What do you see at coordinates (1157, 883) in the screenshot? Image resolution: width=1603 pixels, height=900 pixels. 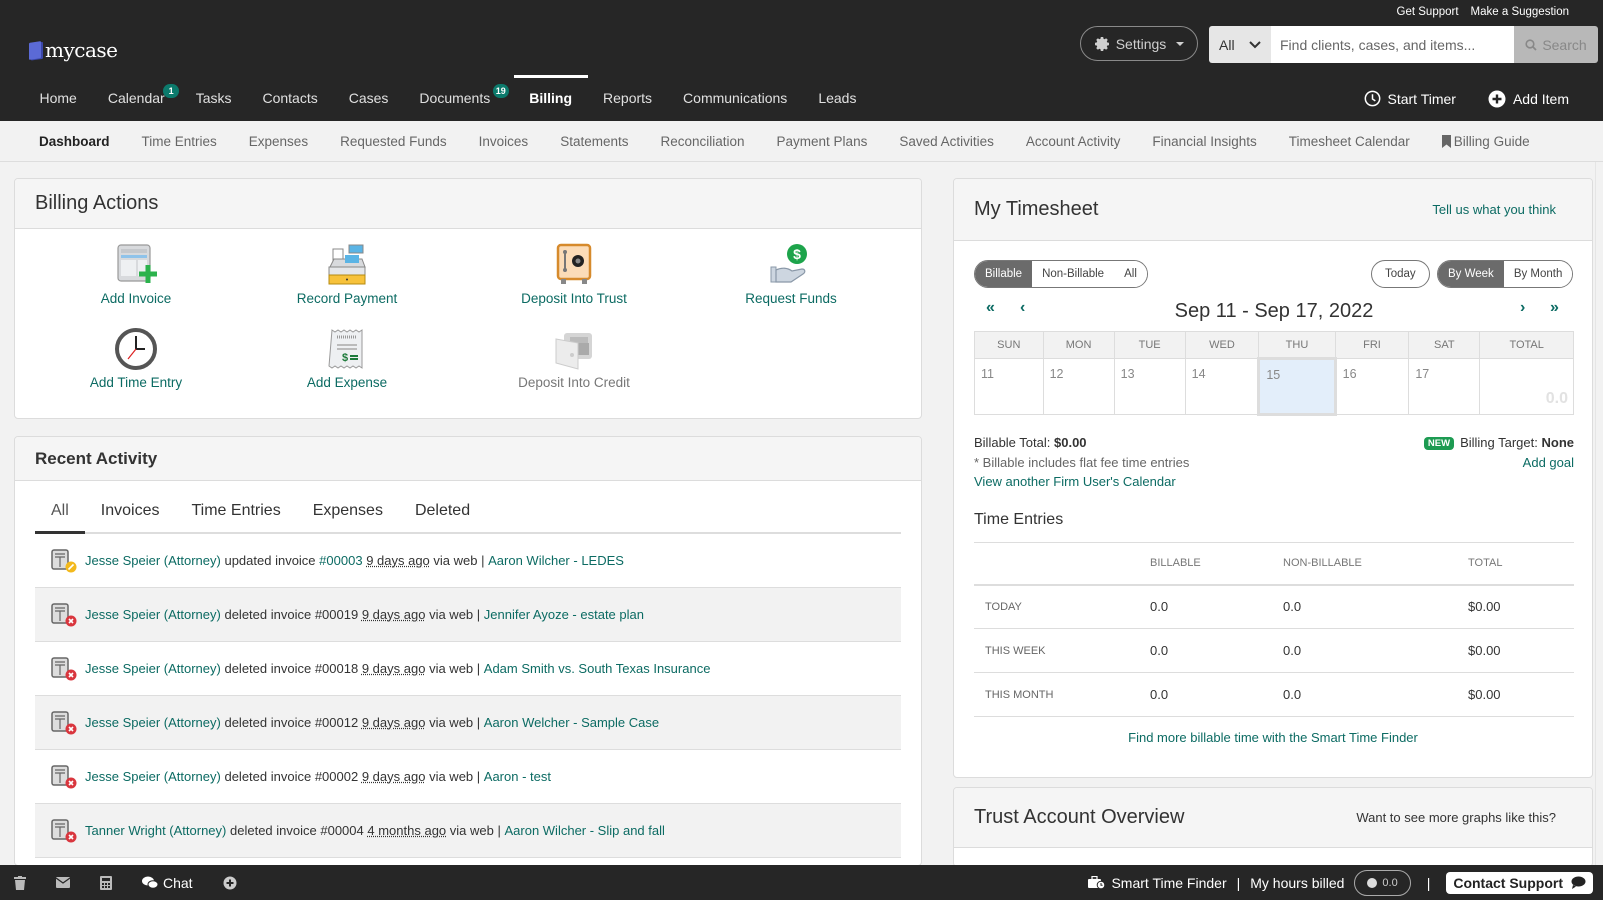 I see `smart-time-finder-button: Smart Time Finder` at bounding box center [1157, 883].